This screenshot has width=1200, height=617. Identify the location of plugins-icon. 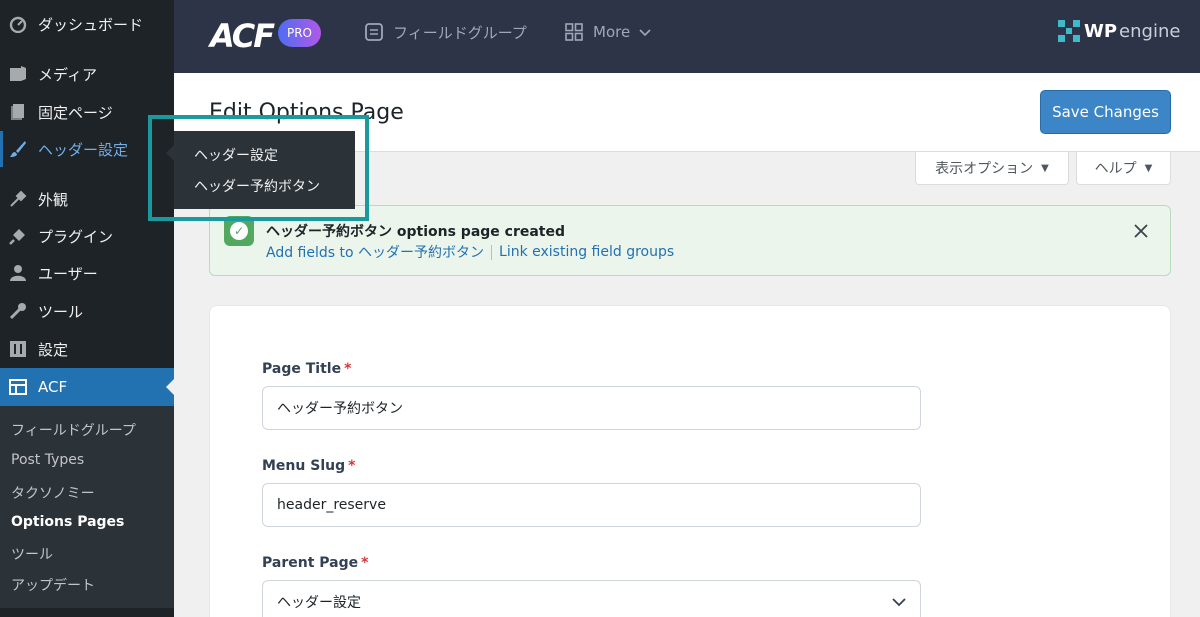
(18, 236).